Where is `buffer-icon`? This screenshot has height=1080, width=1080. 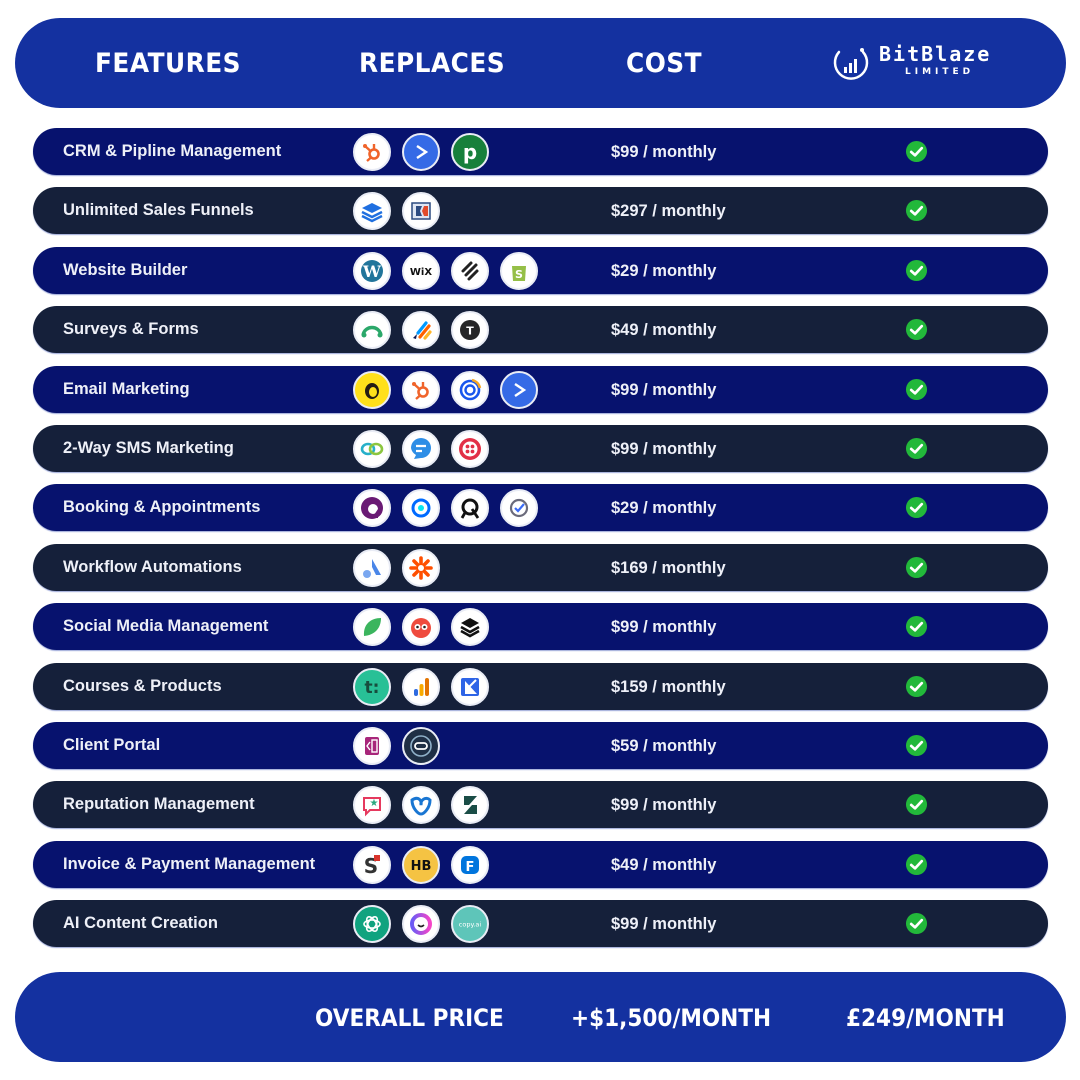 buffer-icon is located at coordinates (470, 627).